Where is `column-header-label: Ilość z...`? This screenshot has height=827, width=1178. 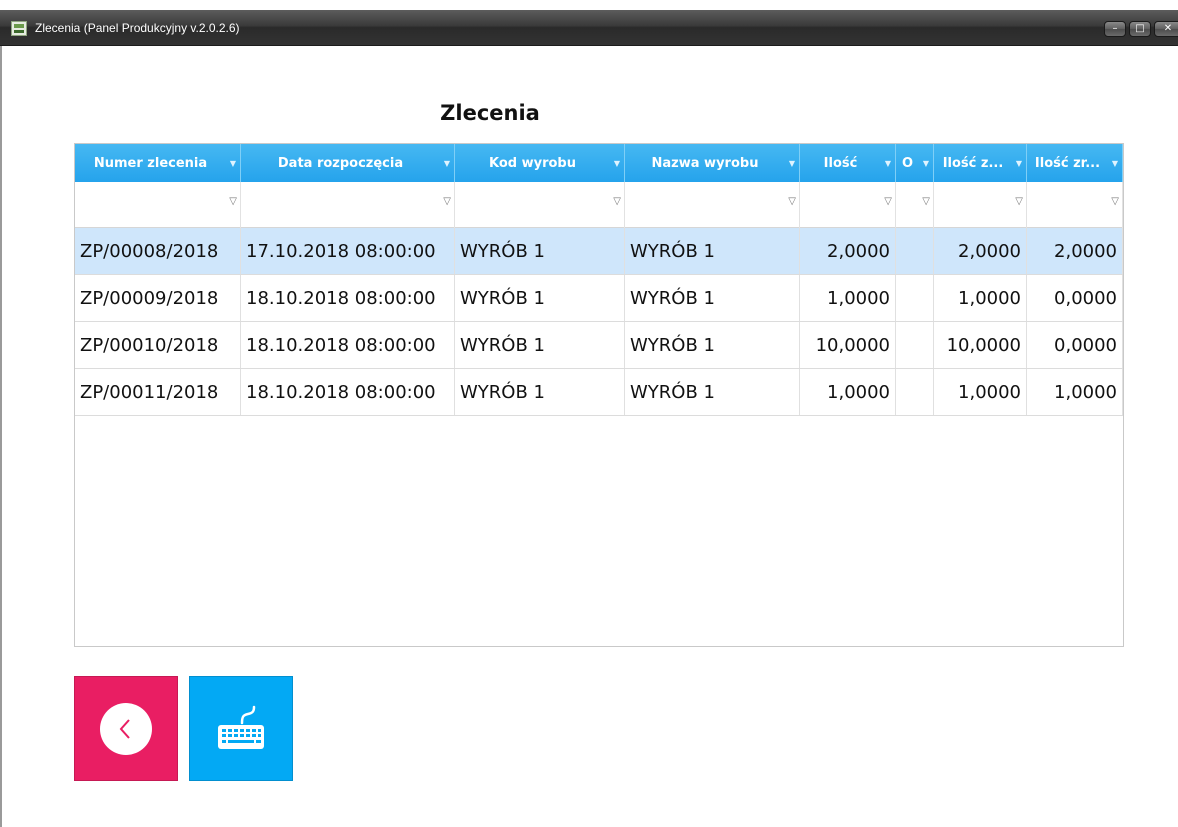
column-header-label: Ilość z... is located at coordinates (973, 163).